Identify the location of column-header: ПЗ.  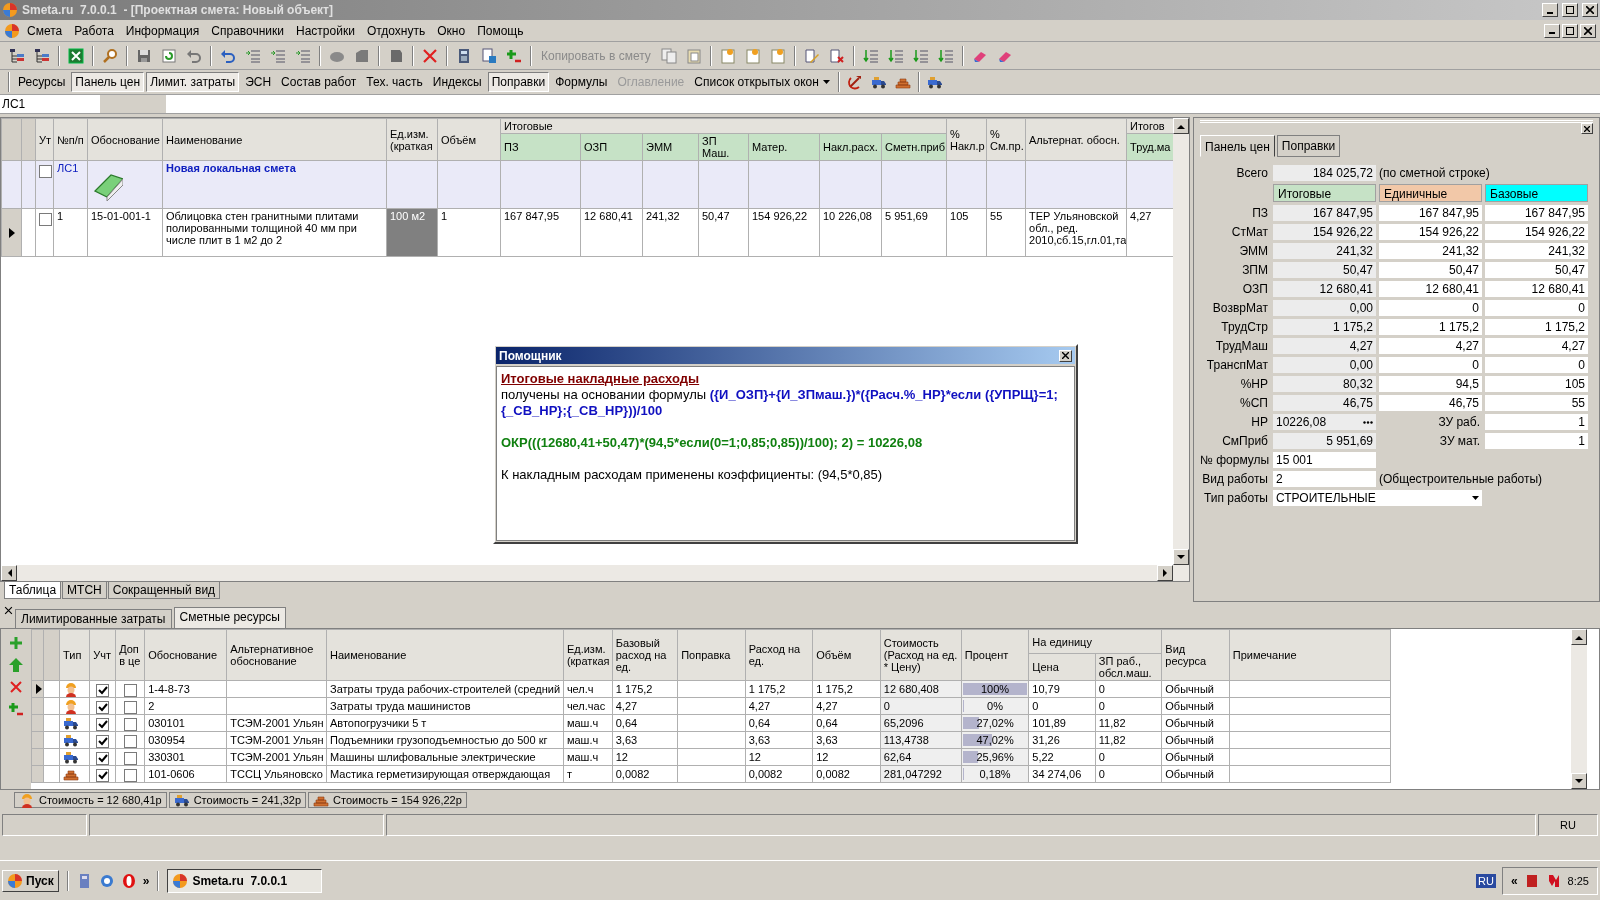
(540, 147).